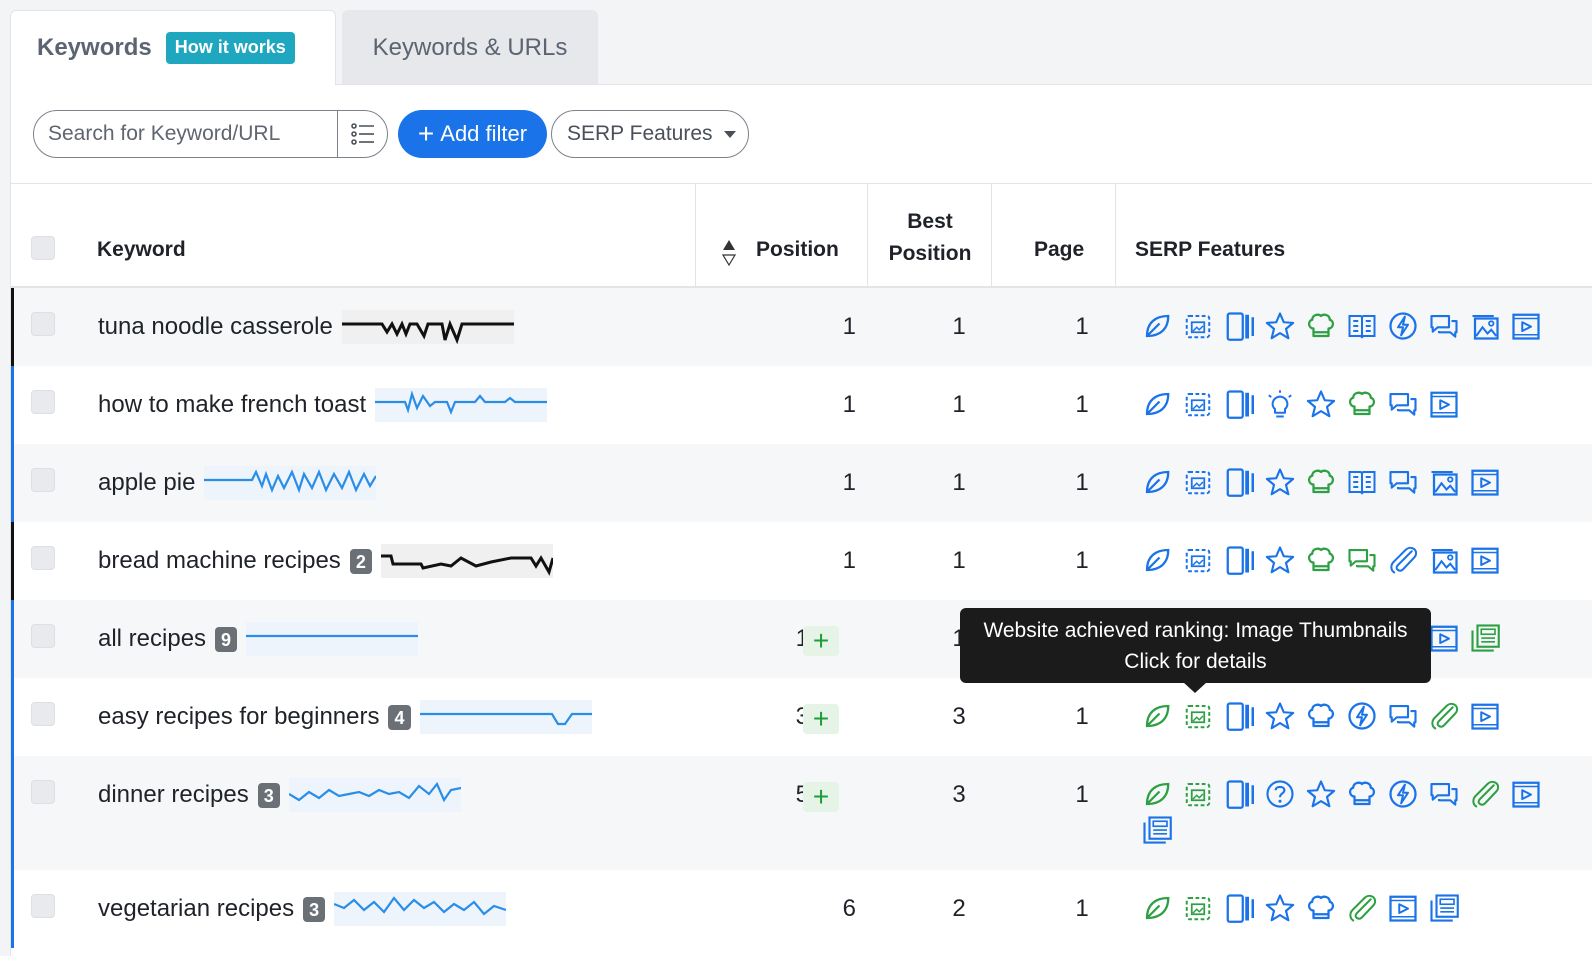 This screenshot has height=956, width=1592. What do you see at coordinates (1210, 250) in the screenshot?
I see `column-serp-features: SERP Features` at bounding box center [1210, 250].